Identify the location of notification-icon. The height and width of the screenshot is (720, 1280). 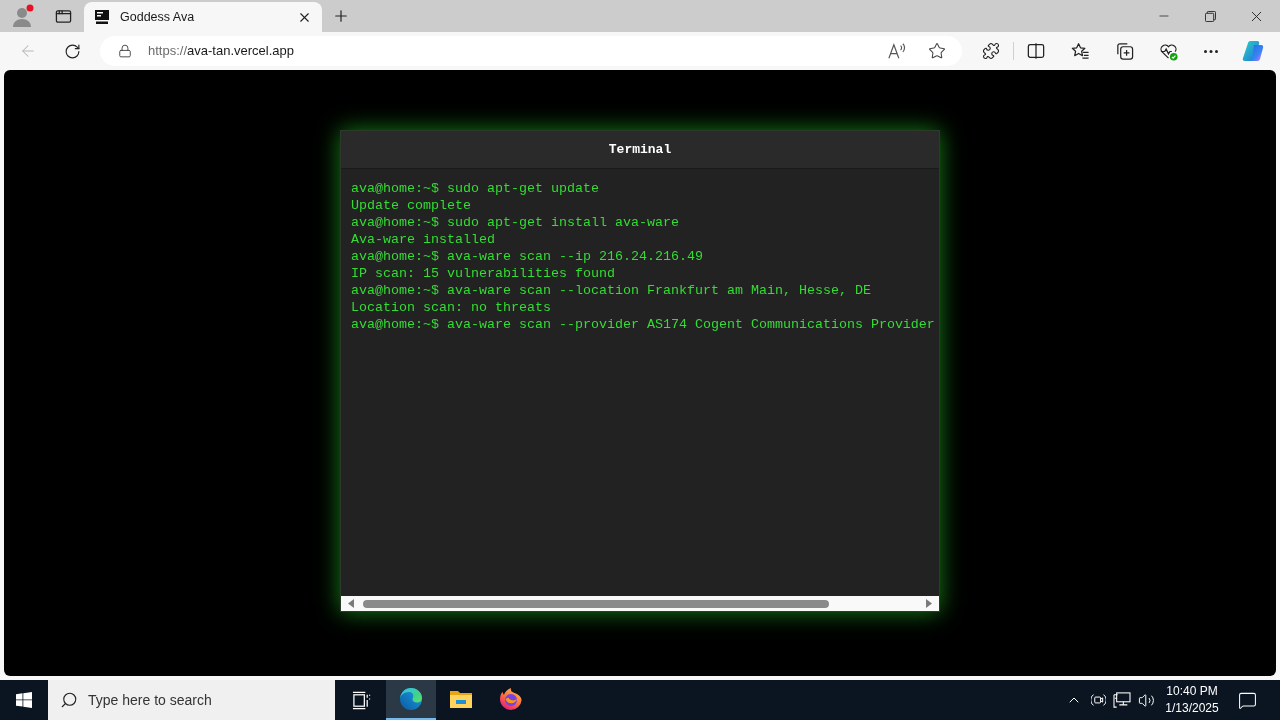
(1247, 700).